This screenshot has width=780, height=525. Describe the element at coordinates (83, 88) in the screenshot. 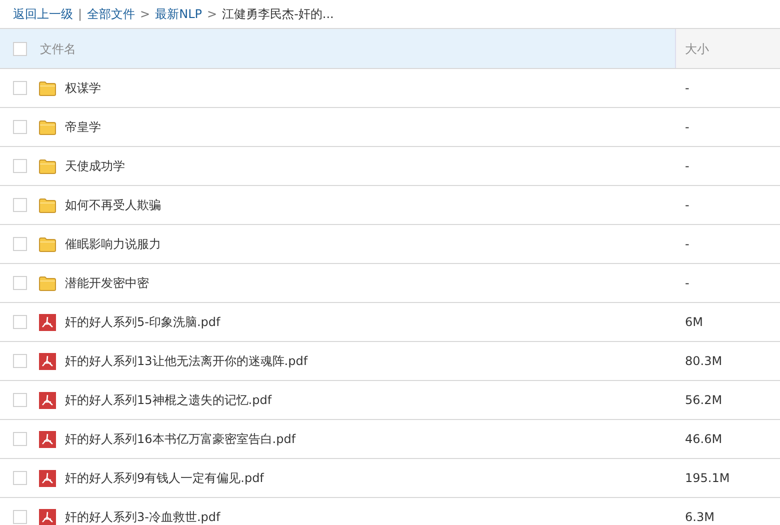

I see `file-name: 权谋学` at that location.